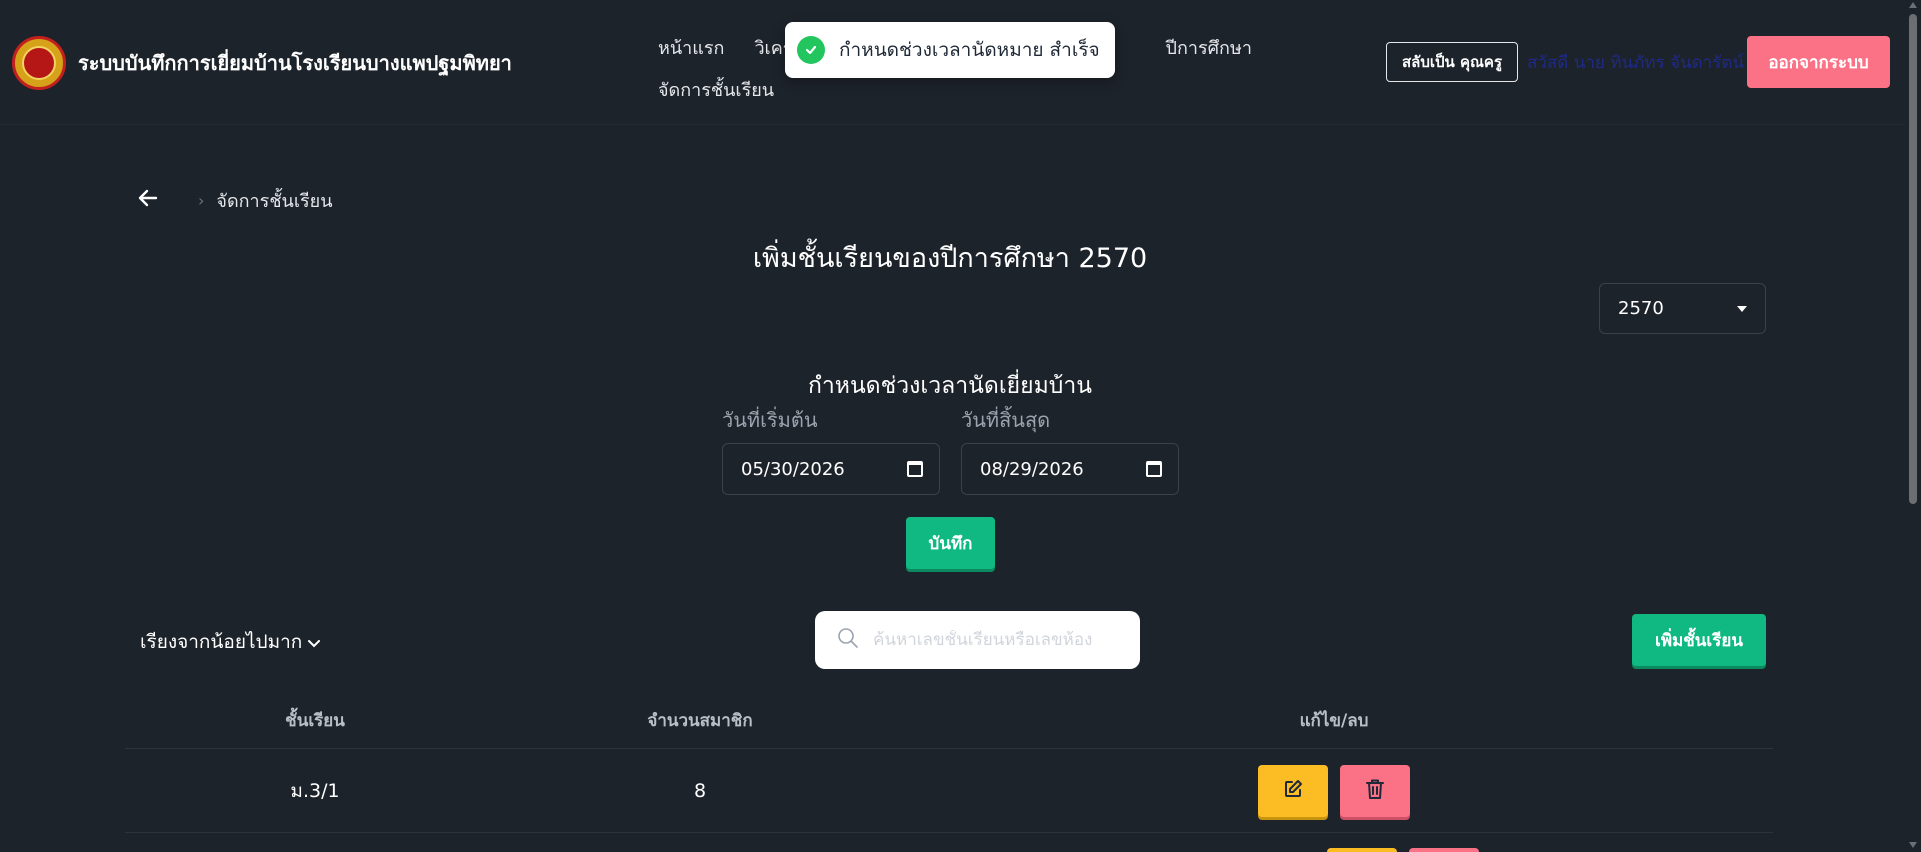  Describe the element at coordinates (691, 47) in the screenshot. I see `nav-home: หน้าแรก` at that location.